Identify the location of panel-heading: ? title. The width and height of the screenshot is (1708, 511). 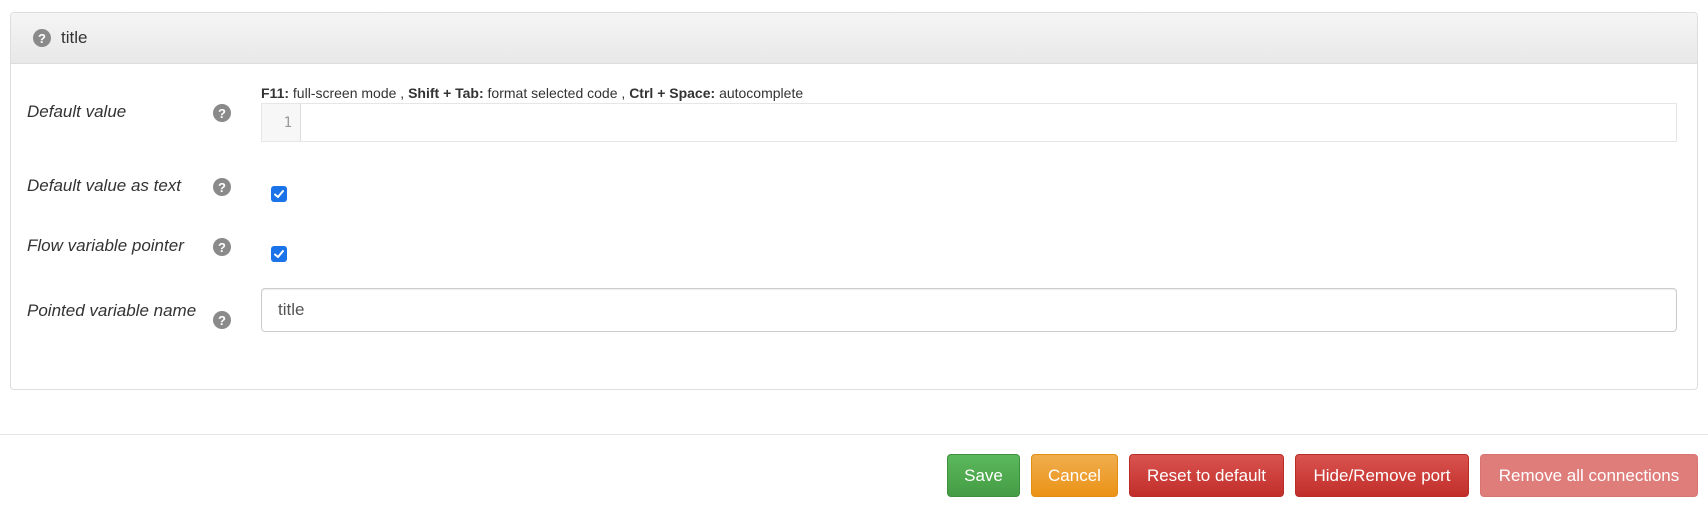
(854, 38).